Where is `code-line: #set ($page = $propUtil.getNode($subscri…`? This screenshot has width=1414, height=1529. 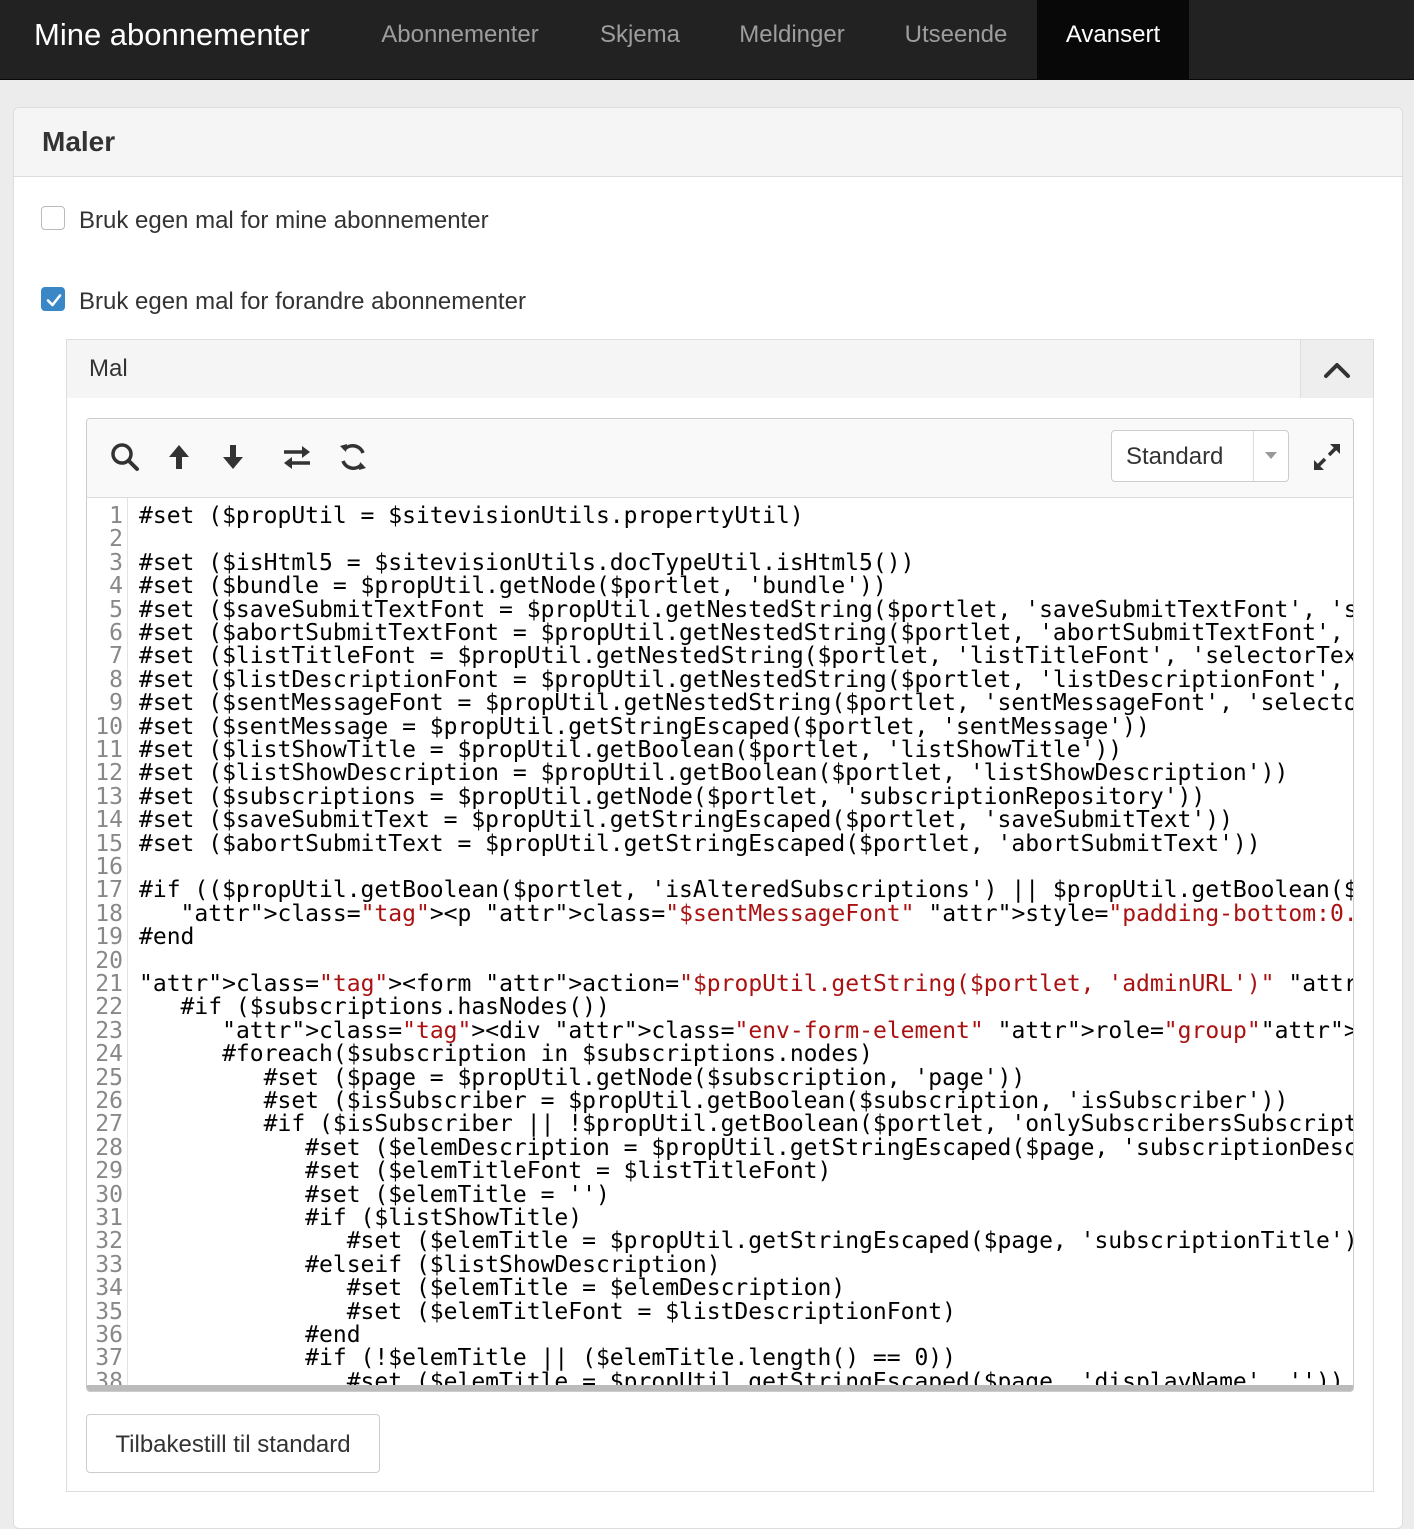 code-line: #set ($page = $propUtil.getNode($subscri… is located at coordinates (582, 1077).